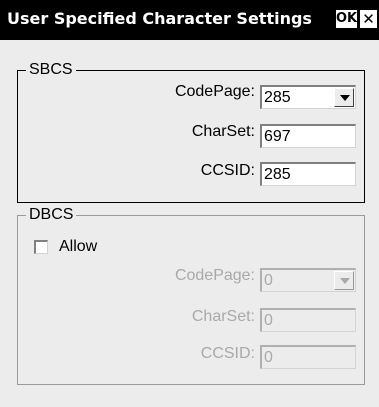 The height and width of the screenshot is (407, 379). Describe the element at coordinates (368, 19) in the screenshot. I see `close-button: ✕` at that location.